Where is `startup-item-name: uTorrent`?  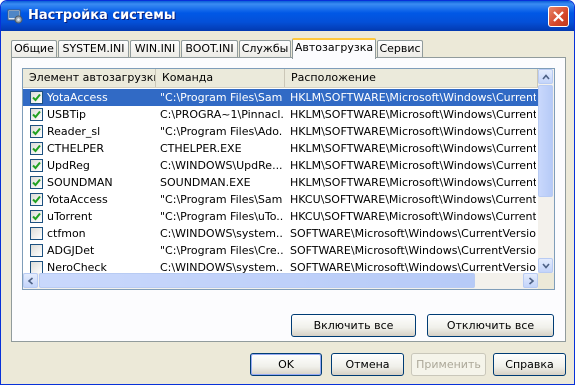
startup-item-name: uTorrent is located at coordinates (70, 216).